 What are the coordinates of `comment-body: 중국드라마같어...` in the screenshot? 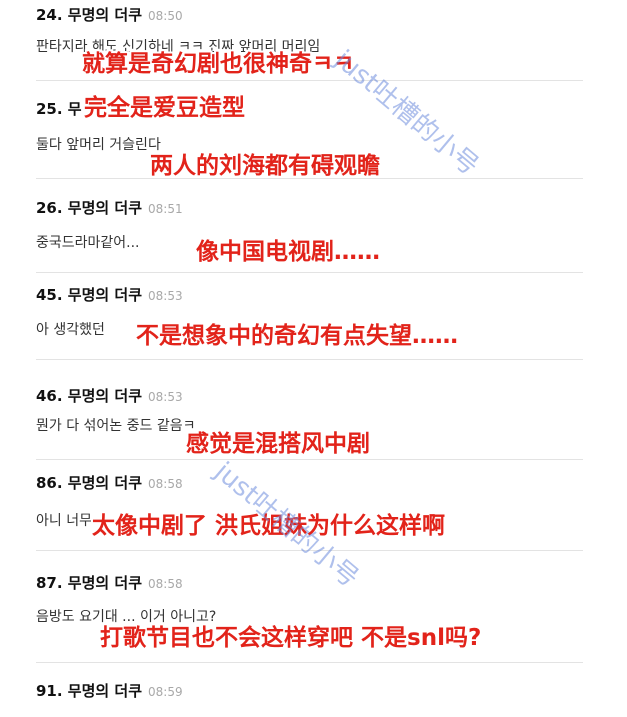 It's located at (88, 243).